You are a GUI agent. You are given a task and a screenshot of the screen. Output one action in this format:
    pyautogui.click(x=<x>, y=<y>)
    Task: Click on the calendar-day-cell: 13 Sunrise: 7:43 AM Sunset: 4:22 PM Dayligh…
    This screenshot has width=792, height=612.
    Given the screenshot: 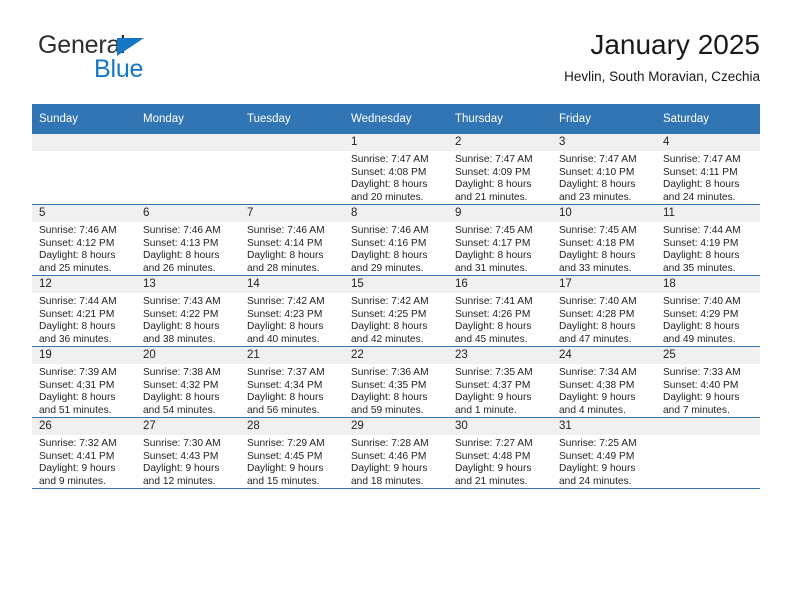 What is the action you would take?
    pyautogui.click(x=188, y=311)
    